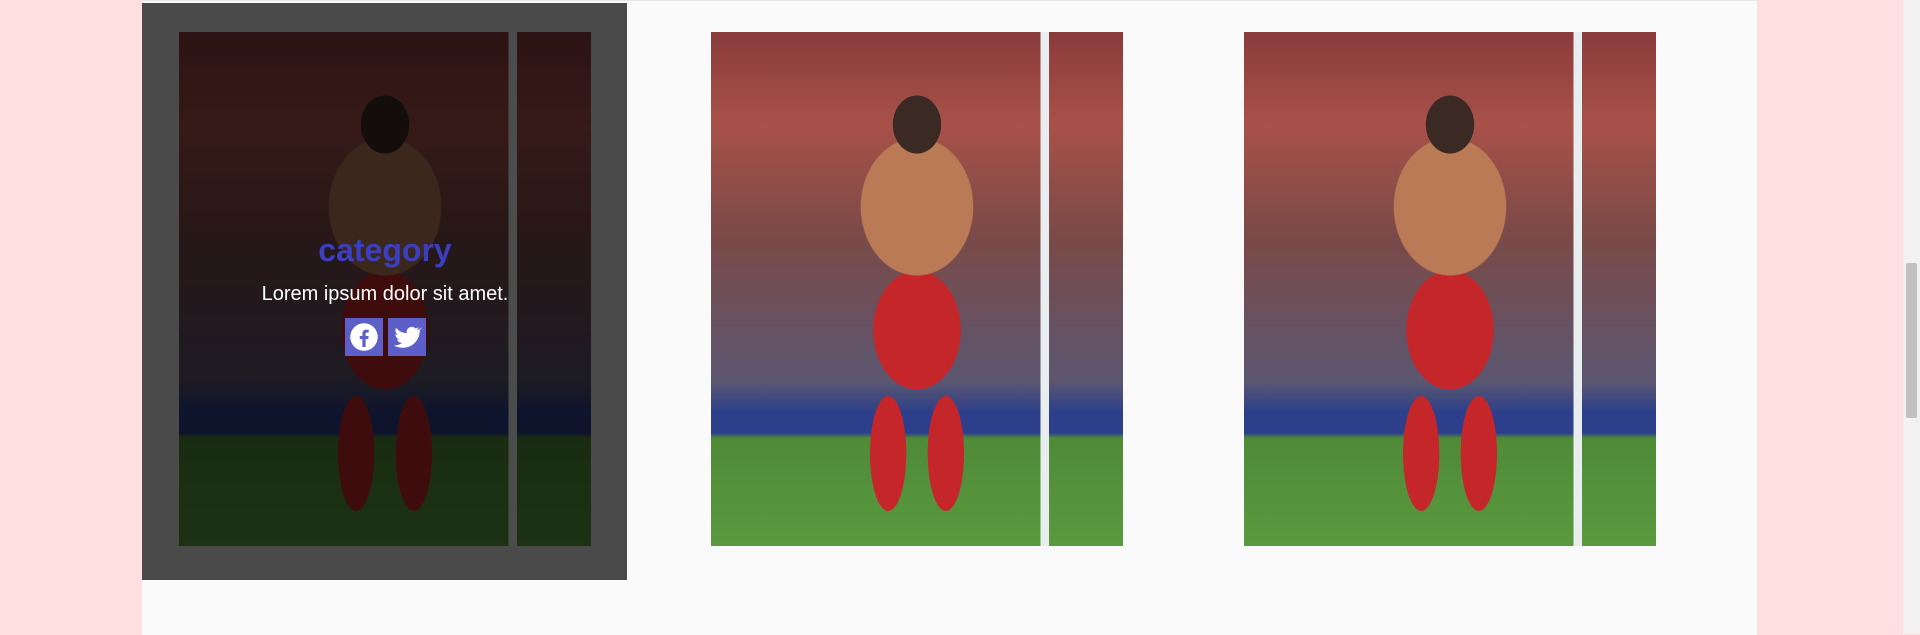 The width and height of the screenshot is (1920, 635). I want to click on card-description: Lorem ipsum dolor sit amet., so click(385, 294).